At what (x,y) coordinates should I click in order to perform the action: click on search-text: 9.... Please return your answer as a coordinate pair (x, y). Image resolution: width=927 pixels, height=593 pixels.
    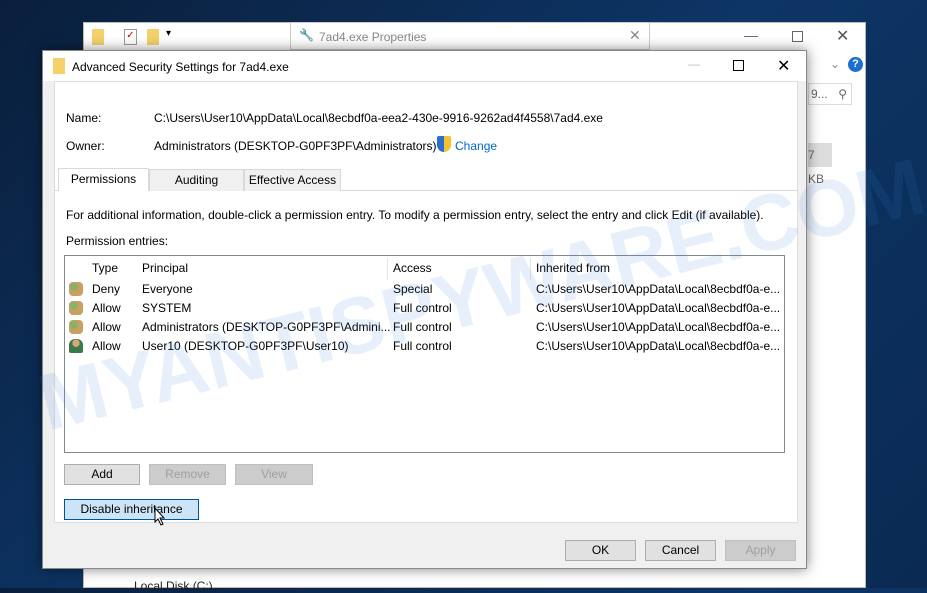
    Looking at the image, I should click on (819, 94).